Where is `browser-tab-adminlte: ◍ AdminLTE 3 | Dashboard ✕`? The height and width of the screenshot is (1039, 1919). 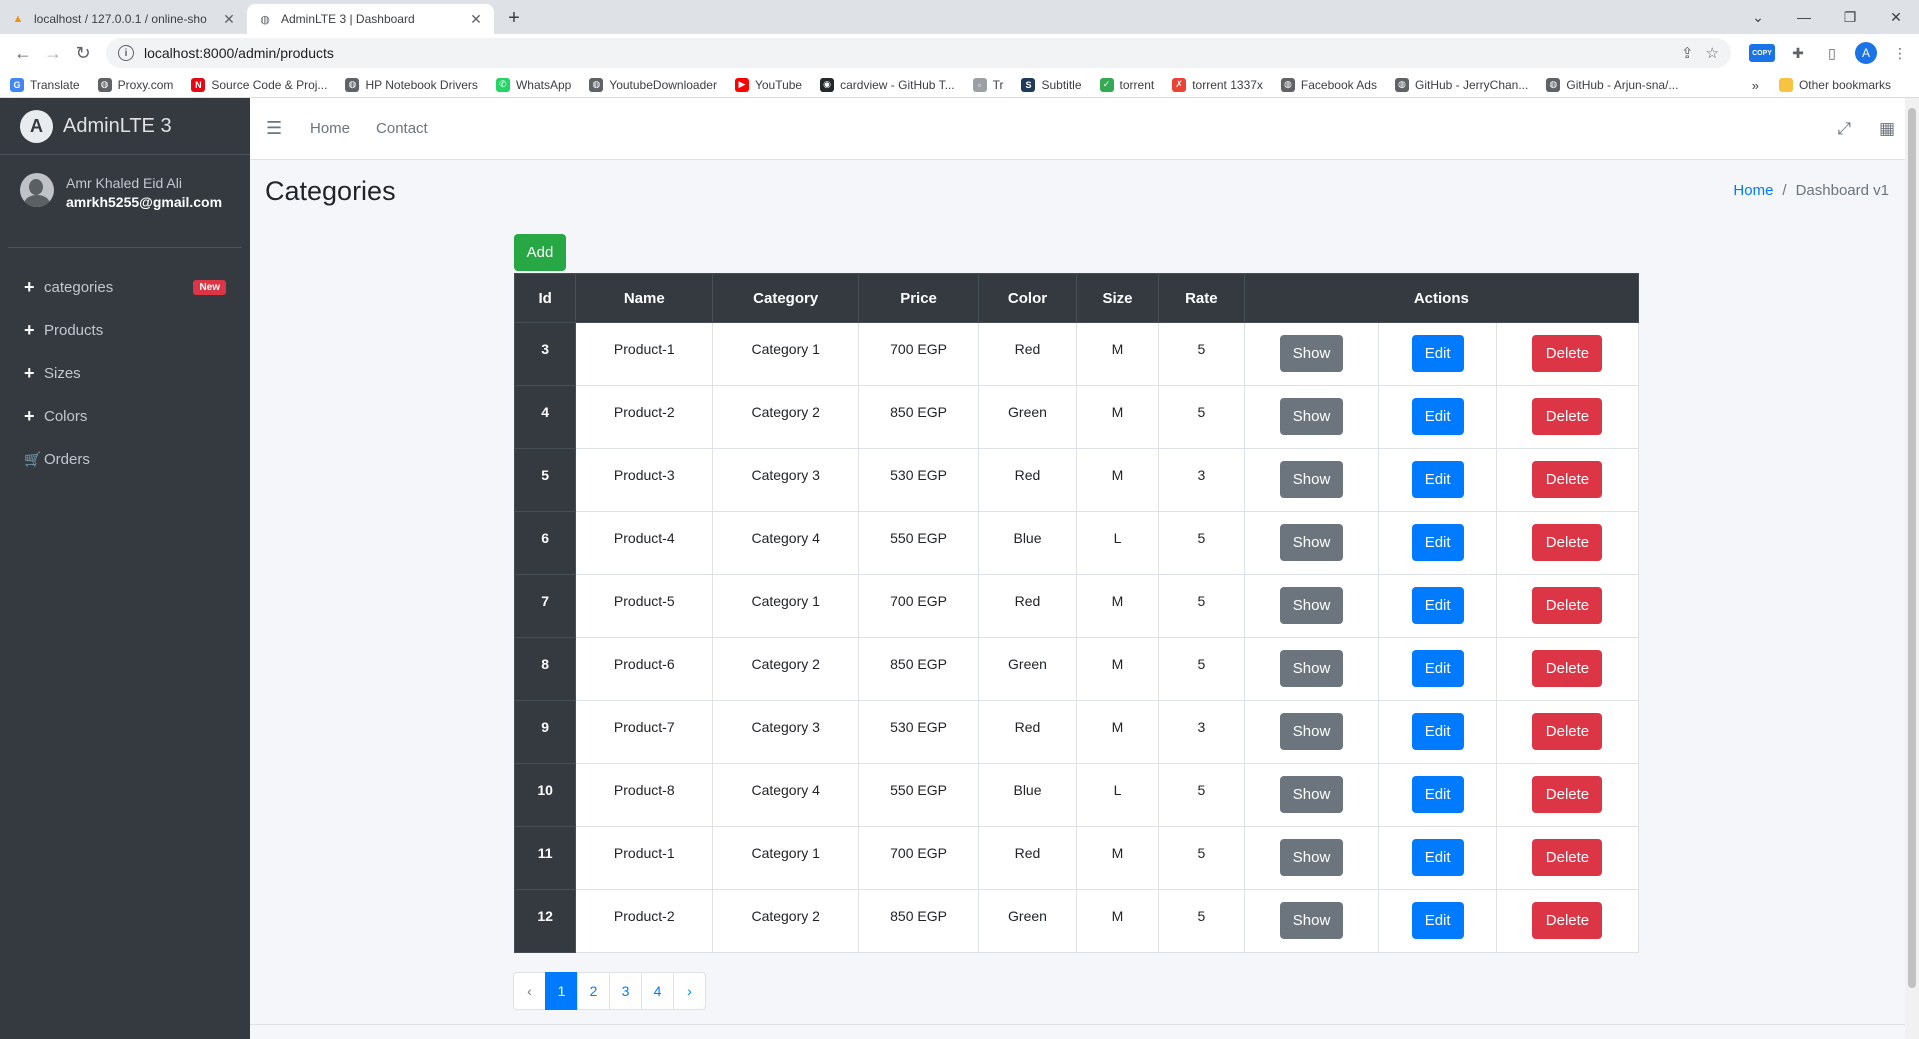 browser-tab-adminlte: ◍ AdminLTE 3 | Dashboard ✕ is located at coordinates (370, 19).